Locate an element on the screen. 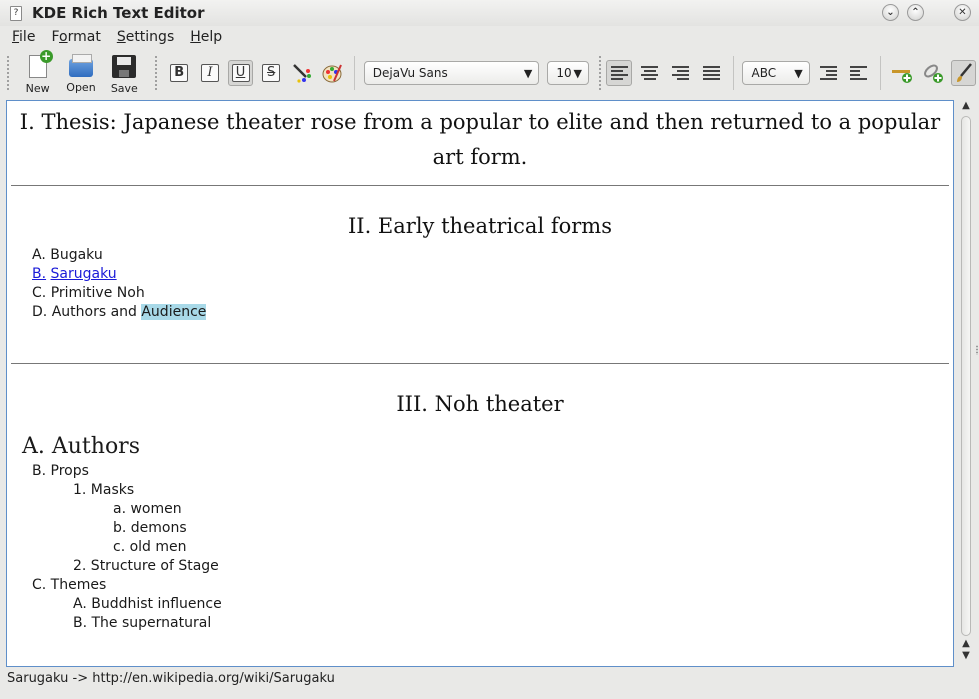 The image size is (979, 699). underline-icon: U is located at coordinates (240, 73).